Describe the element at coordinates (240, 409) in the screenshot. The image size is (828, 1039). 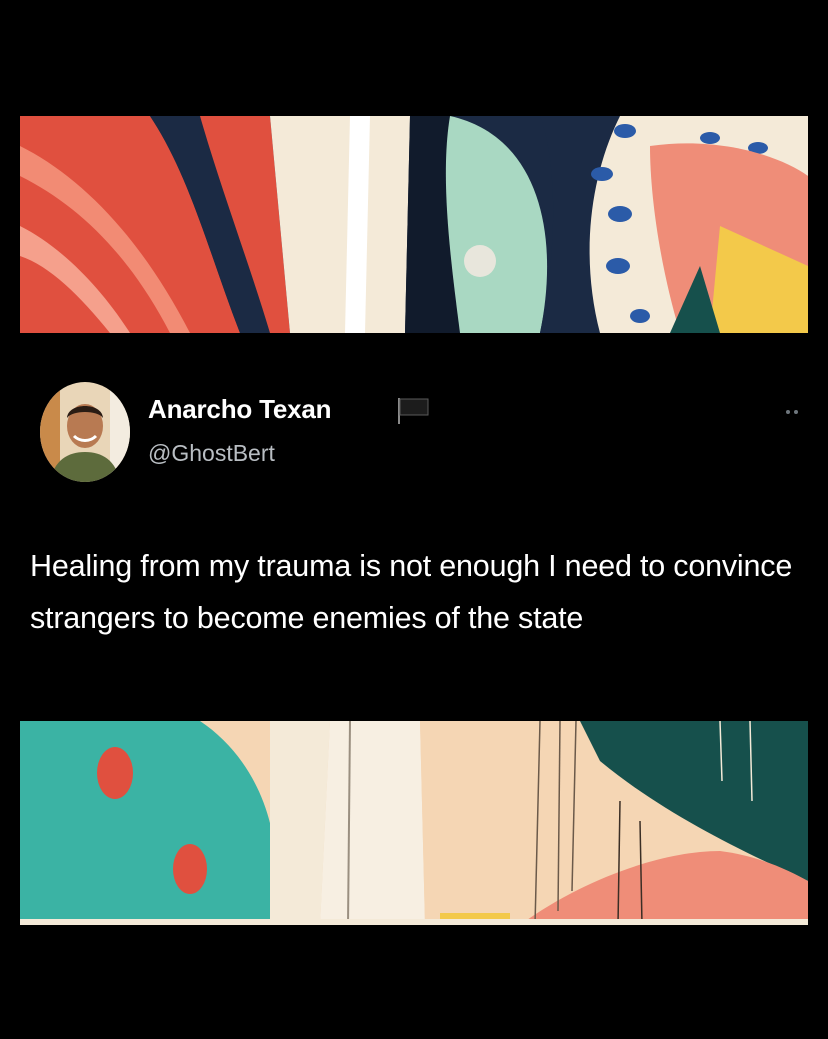
I see `author-name: Anarcho Texan` at that location.